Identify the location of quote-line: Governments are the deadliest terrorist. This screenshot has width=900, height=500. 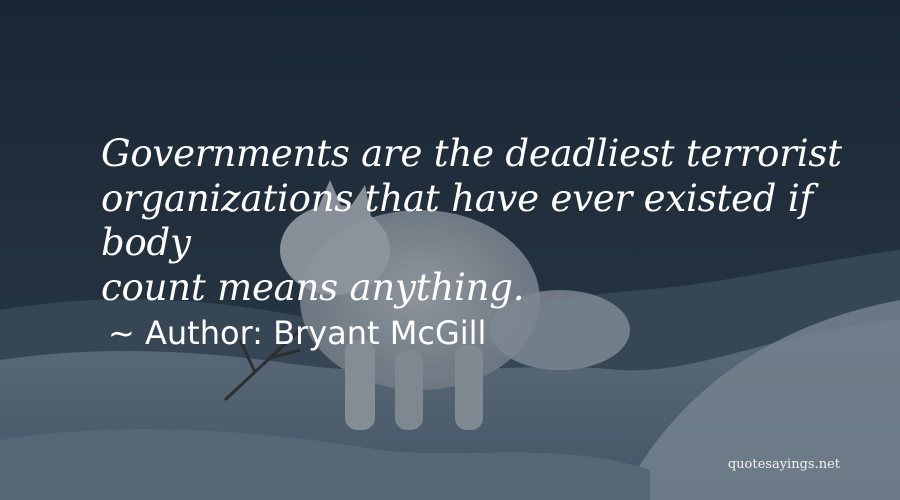
(471, 153).